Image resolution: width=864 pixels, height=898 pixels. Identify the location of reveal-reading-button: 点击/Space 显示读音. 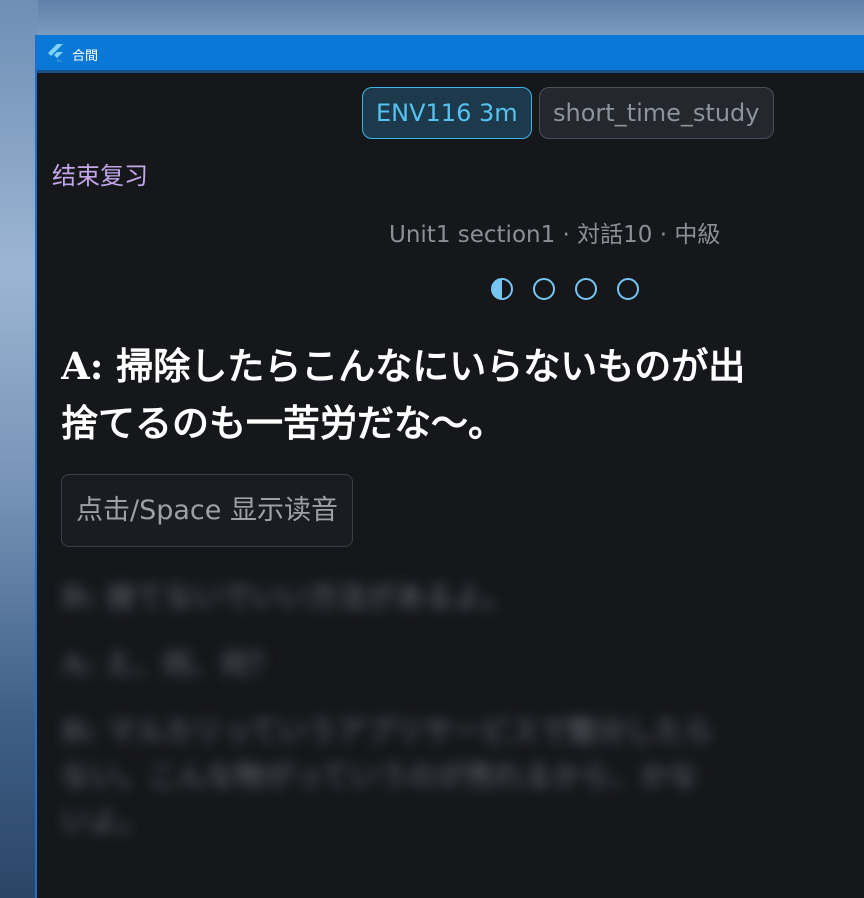
(207, 510).